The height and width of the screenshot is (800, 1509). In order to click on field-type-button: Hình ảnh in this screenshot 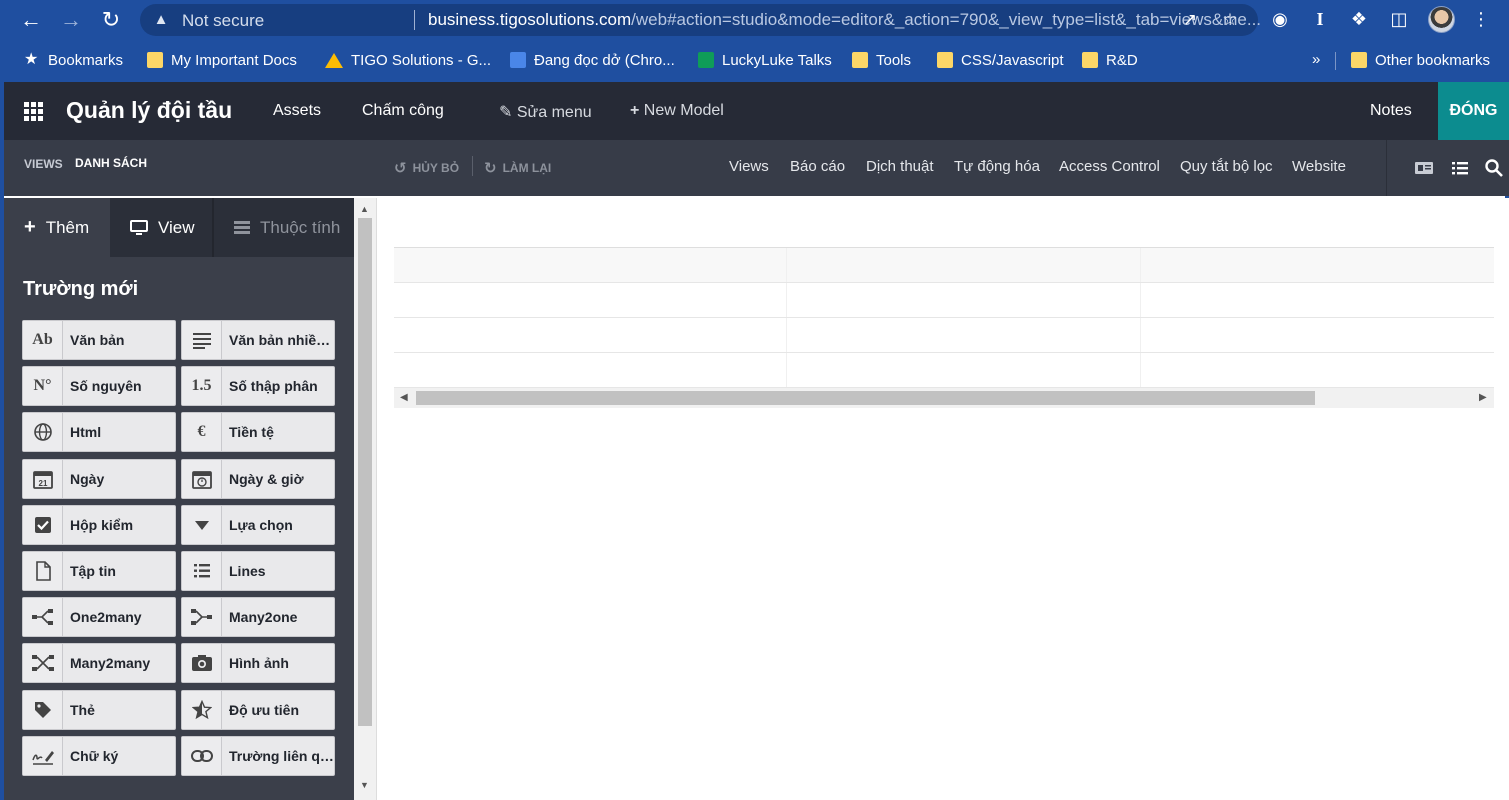, I will do `click(258, 663)`.